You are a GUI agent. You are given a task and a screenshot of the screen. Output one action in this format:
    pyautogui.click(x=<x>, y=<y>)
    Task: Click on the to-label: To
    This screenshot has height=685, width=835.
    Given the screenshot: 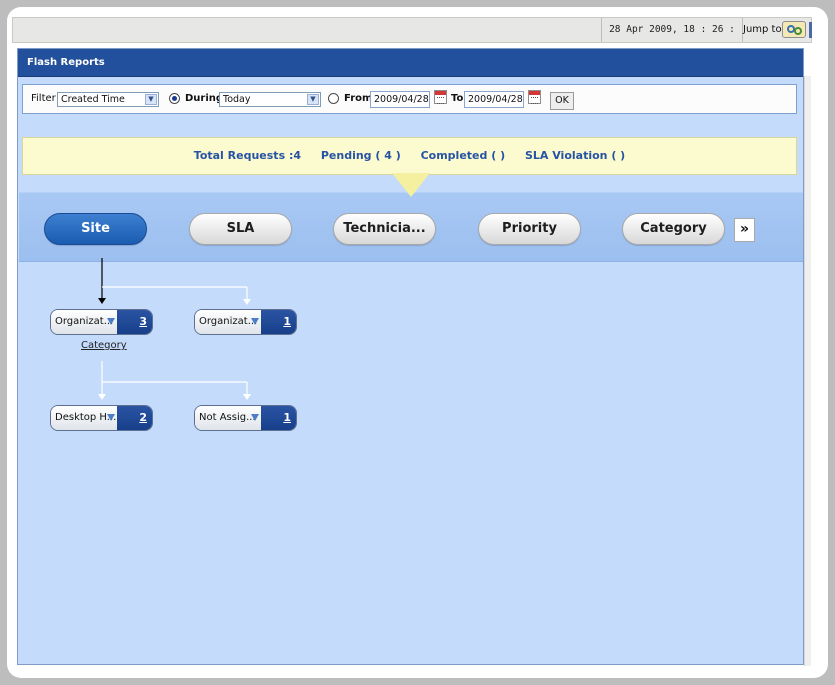 What is the action you would take?
    pyautogui.click(x=457, y=98)
    